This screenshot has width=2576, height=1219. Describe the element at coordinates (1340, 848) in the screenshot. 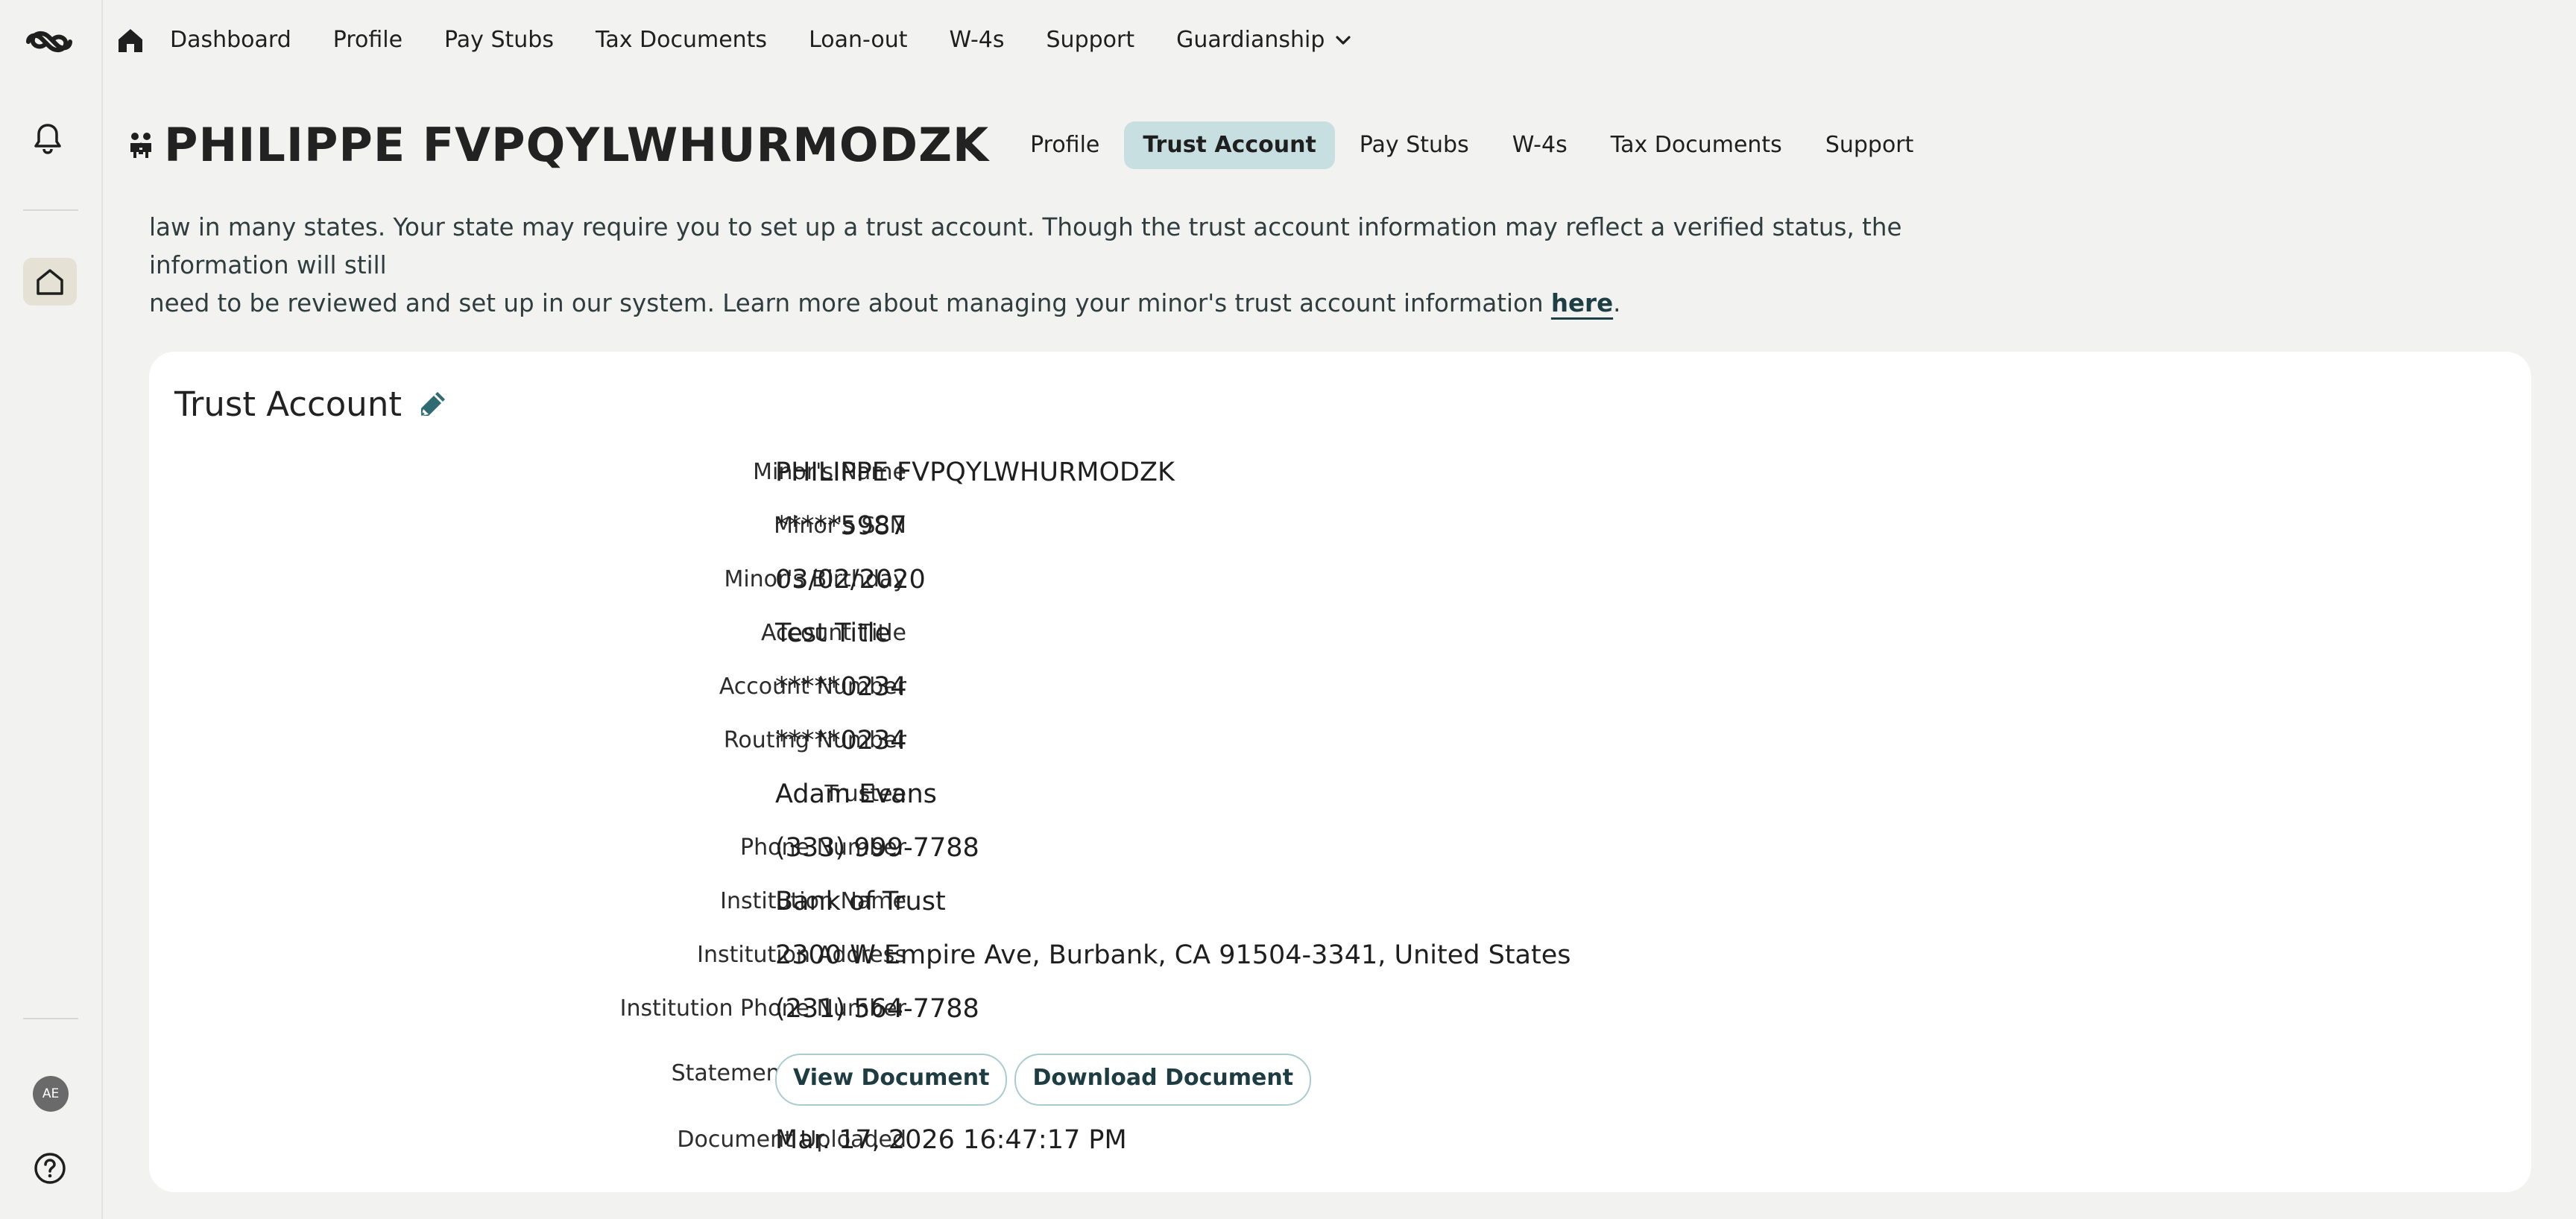

I see `field-phone-number: Phone Number (333) 999-7788` at that location.